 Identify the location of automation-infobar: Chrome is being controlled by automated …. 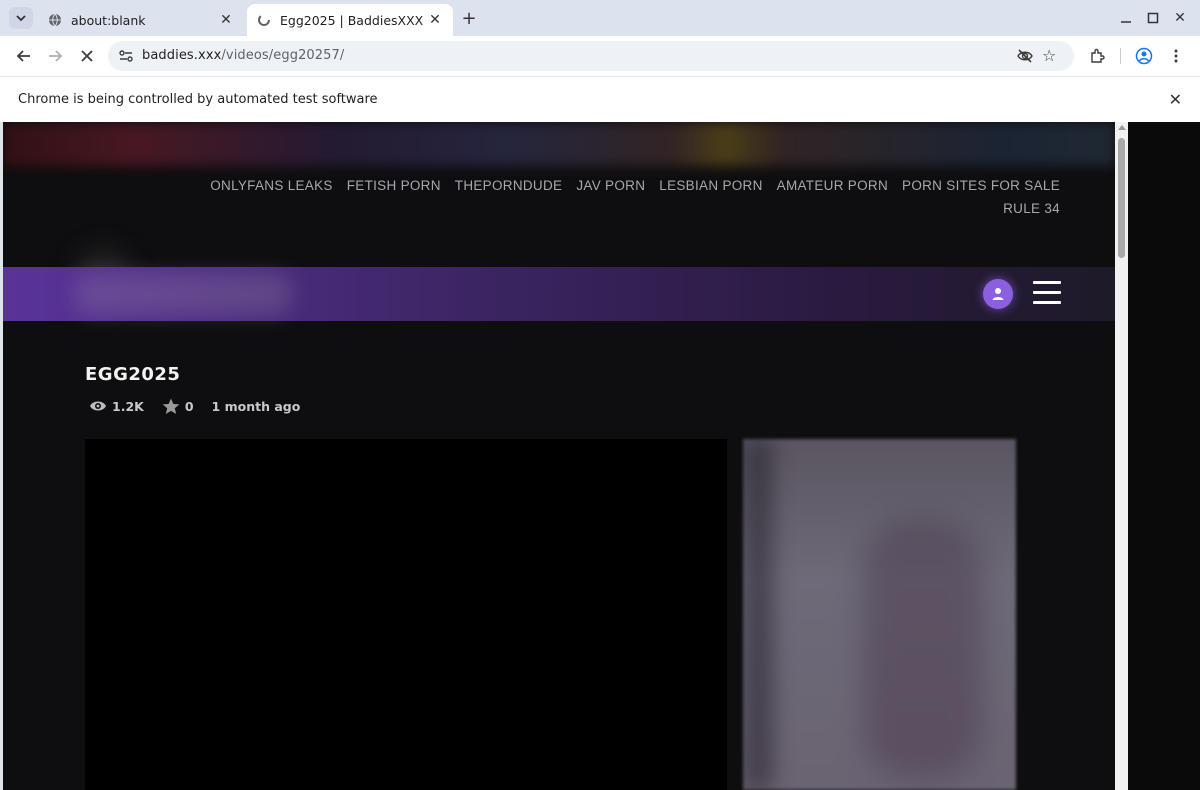
(600, 99).